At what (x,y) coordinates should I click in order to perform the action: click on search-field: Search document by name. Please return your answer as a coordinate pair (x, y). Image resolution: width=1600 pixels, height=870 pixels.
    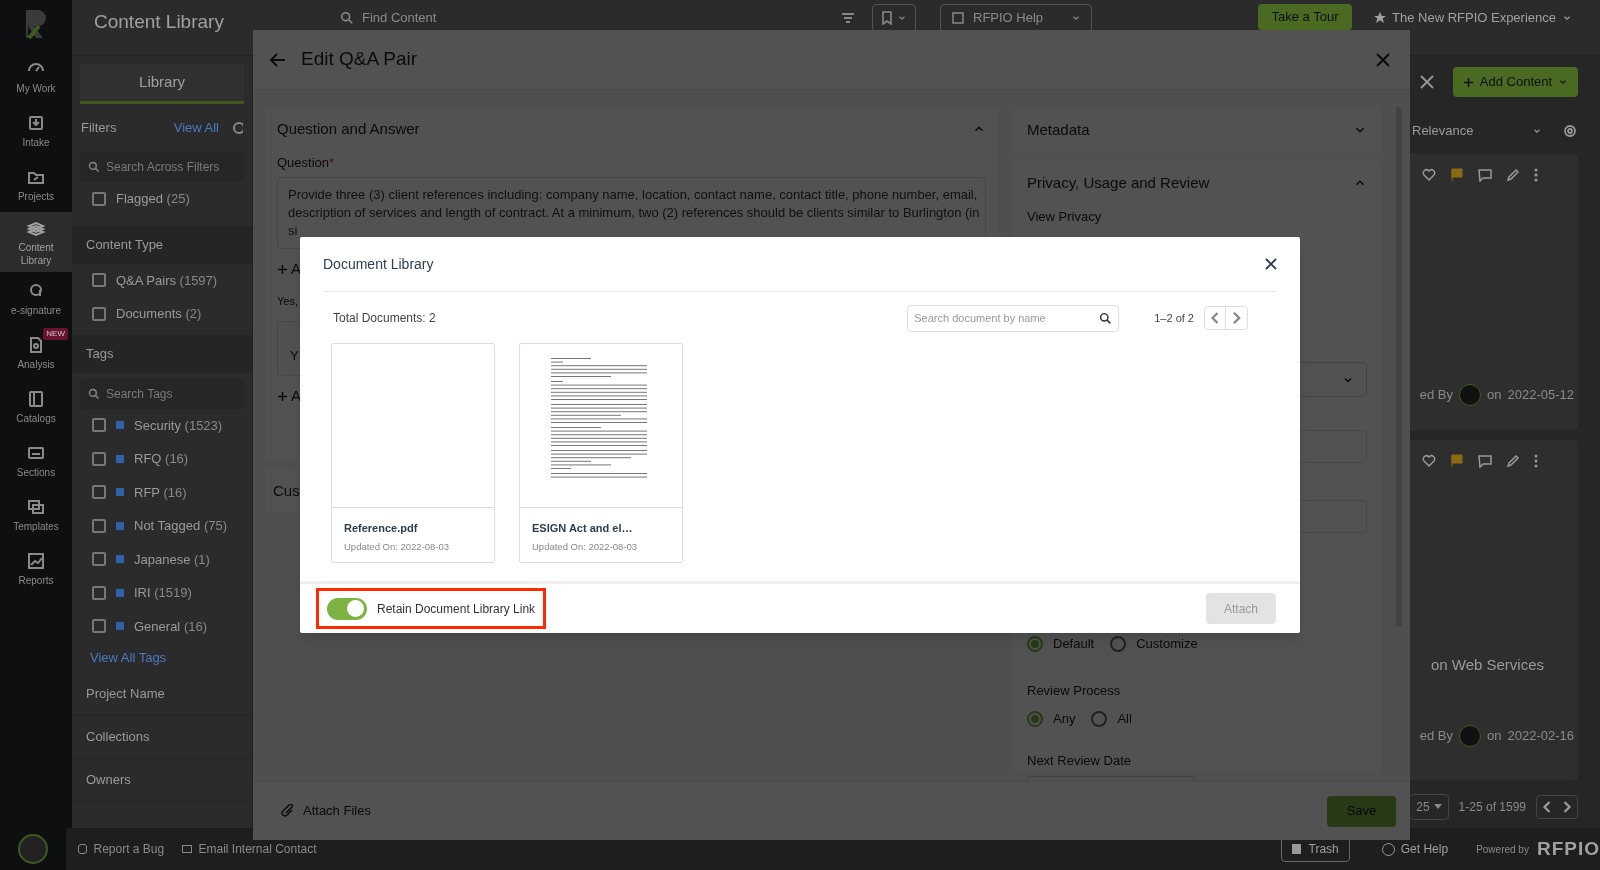
    Looking at the image, I should click on (1013, 318).